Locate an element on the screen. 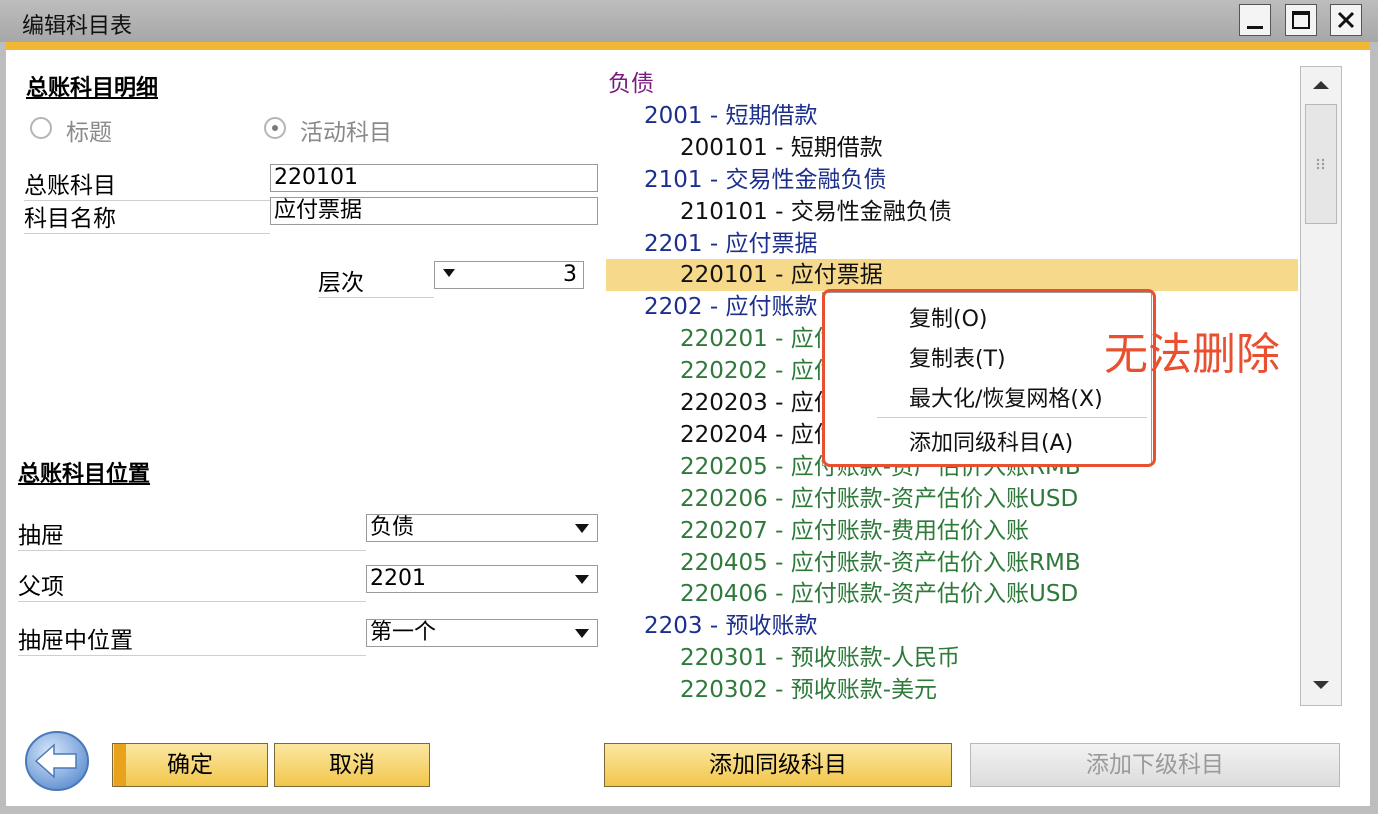 The width and height of the screenshot is (1378, 814). ok-button: 确定 is located at coordinates (190, 765).